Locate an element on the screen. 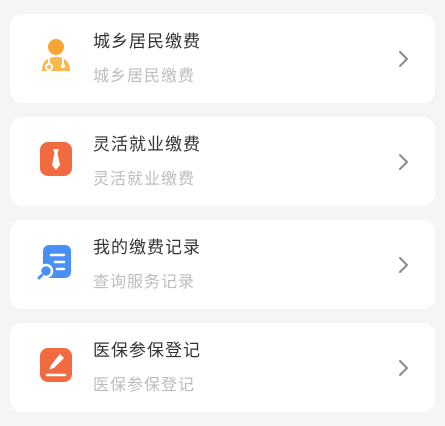  menu-item-title: 医保参保登记 is located at coordinates (147, 351).